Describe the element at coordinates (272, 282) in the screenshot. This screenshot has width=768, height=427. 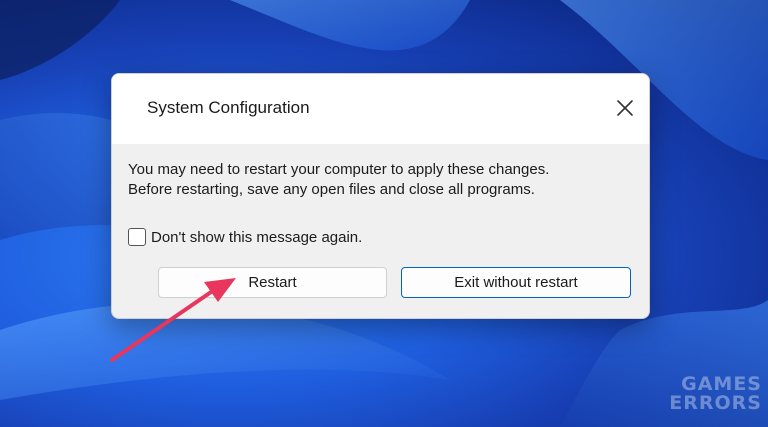
I see `restart-button: Restart` at that location.